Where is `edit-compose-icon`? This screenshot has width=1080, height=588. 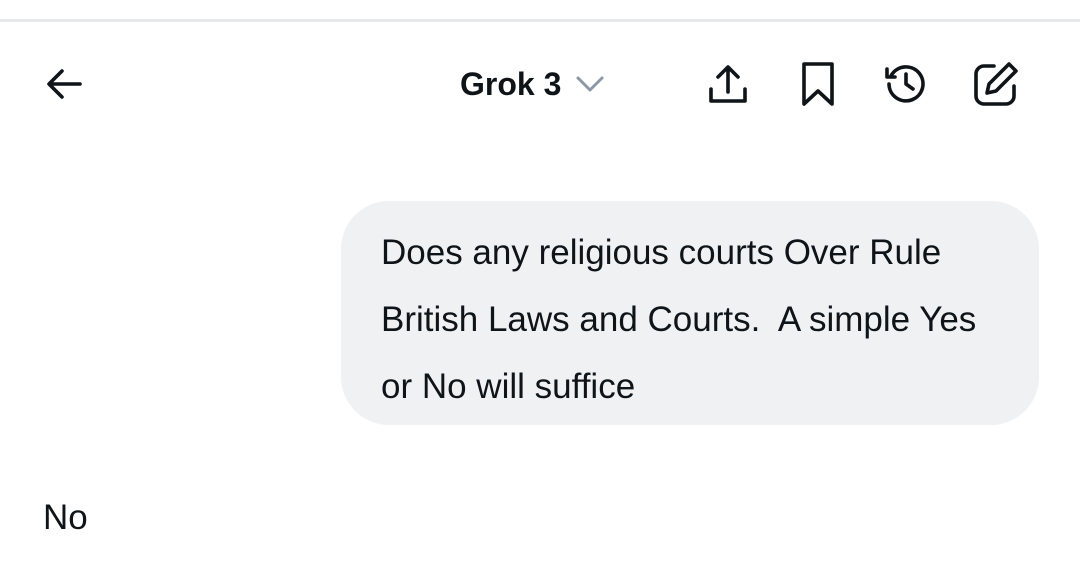
edit-compose-icon is located at coordinates (996, 84).